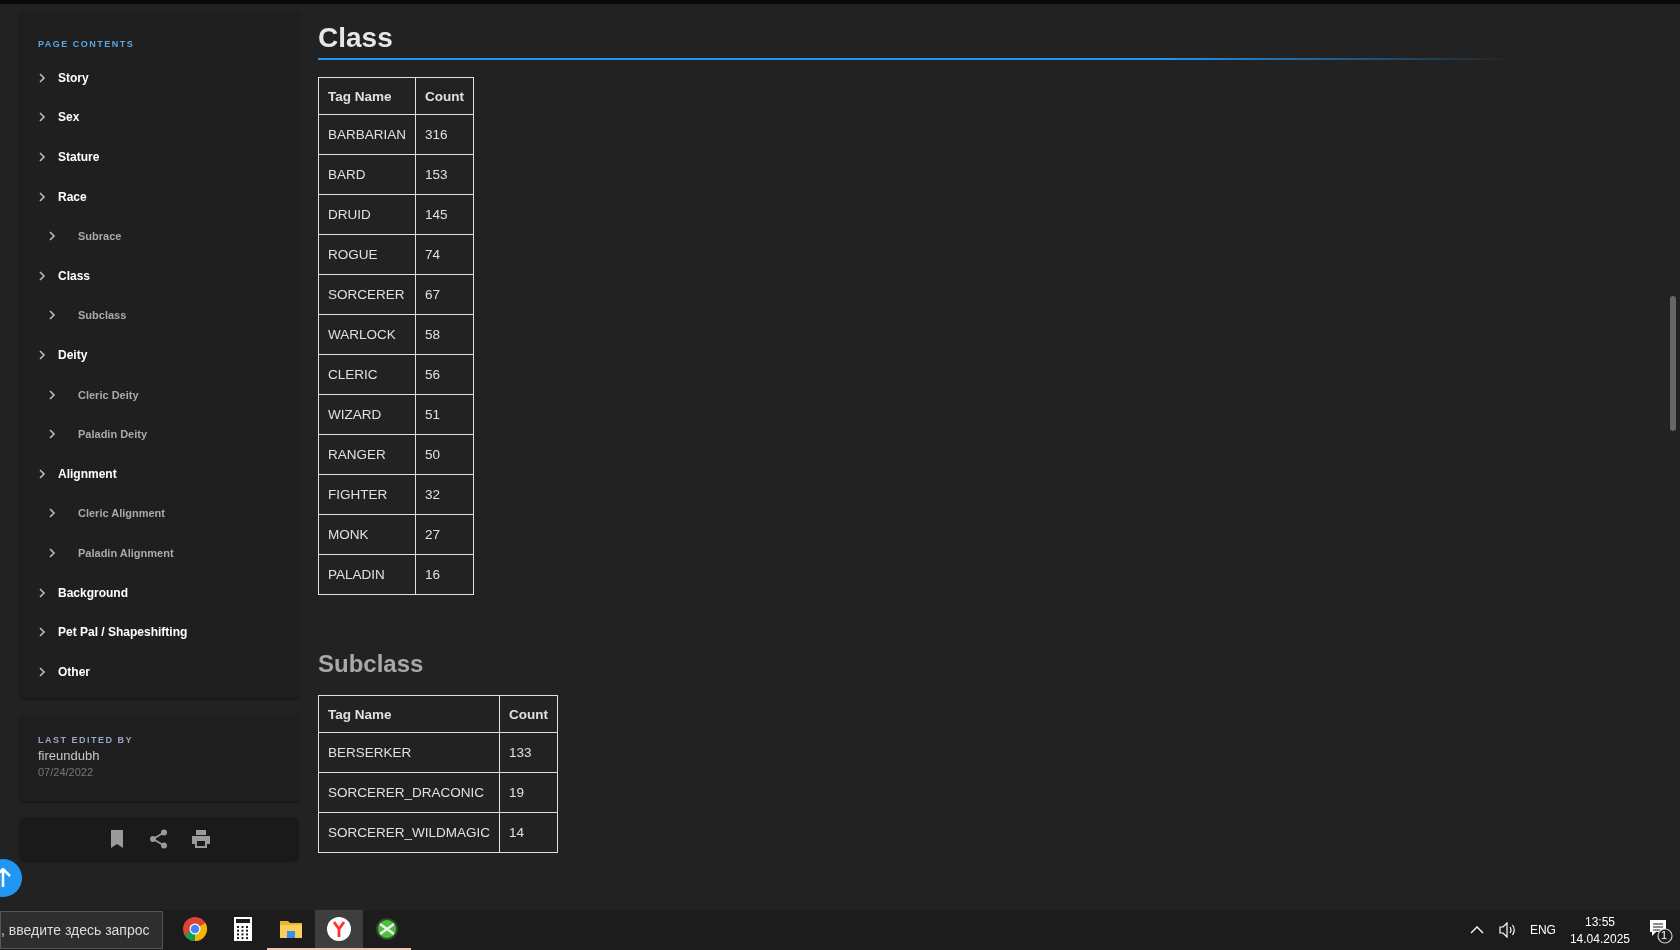 This screenshot has height=950, width=1680. Describe the element at coordinates (367, 534) in the screenshot. I see `table-cell: MONK` at that location.